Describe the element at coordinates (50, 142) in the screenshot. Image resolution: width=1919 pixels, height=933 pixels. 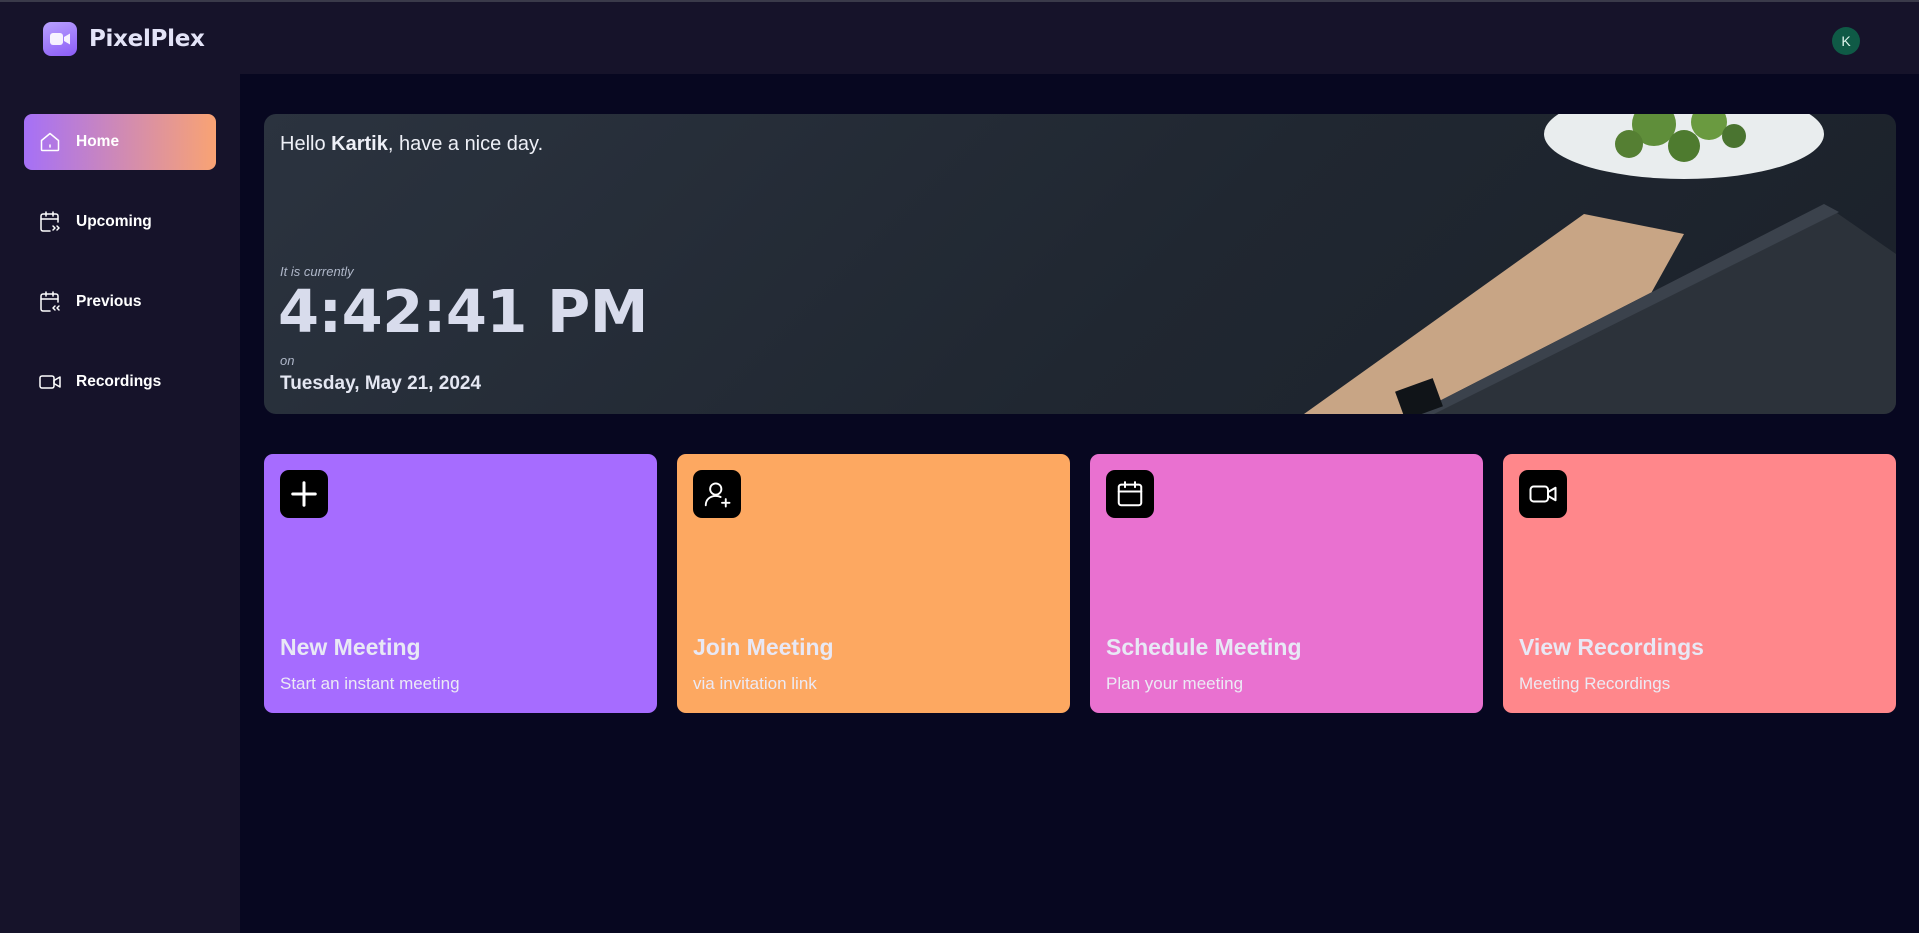
I see `home-icon` at that location.